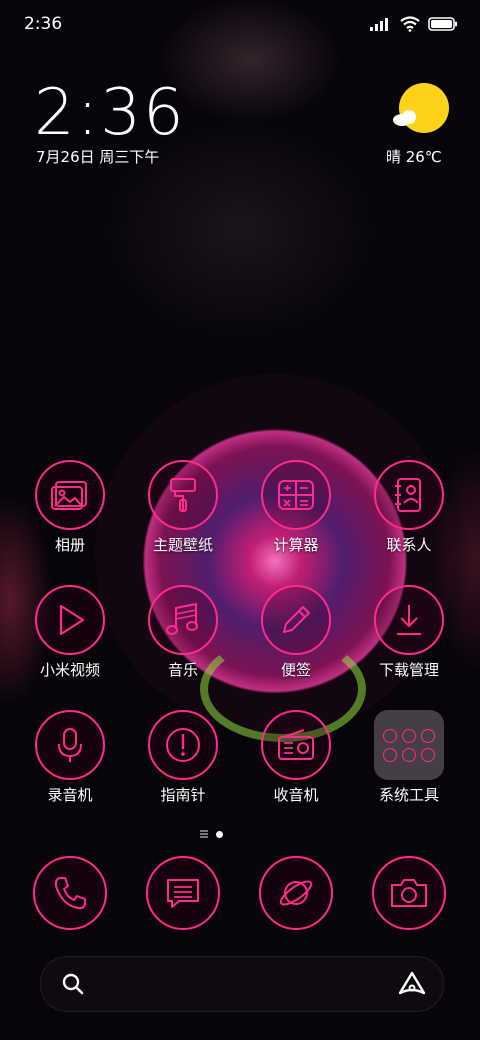 This screenshot has height=1040, width=480. I want to click on app-label: 下载管理, so click(408, 670).